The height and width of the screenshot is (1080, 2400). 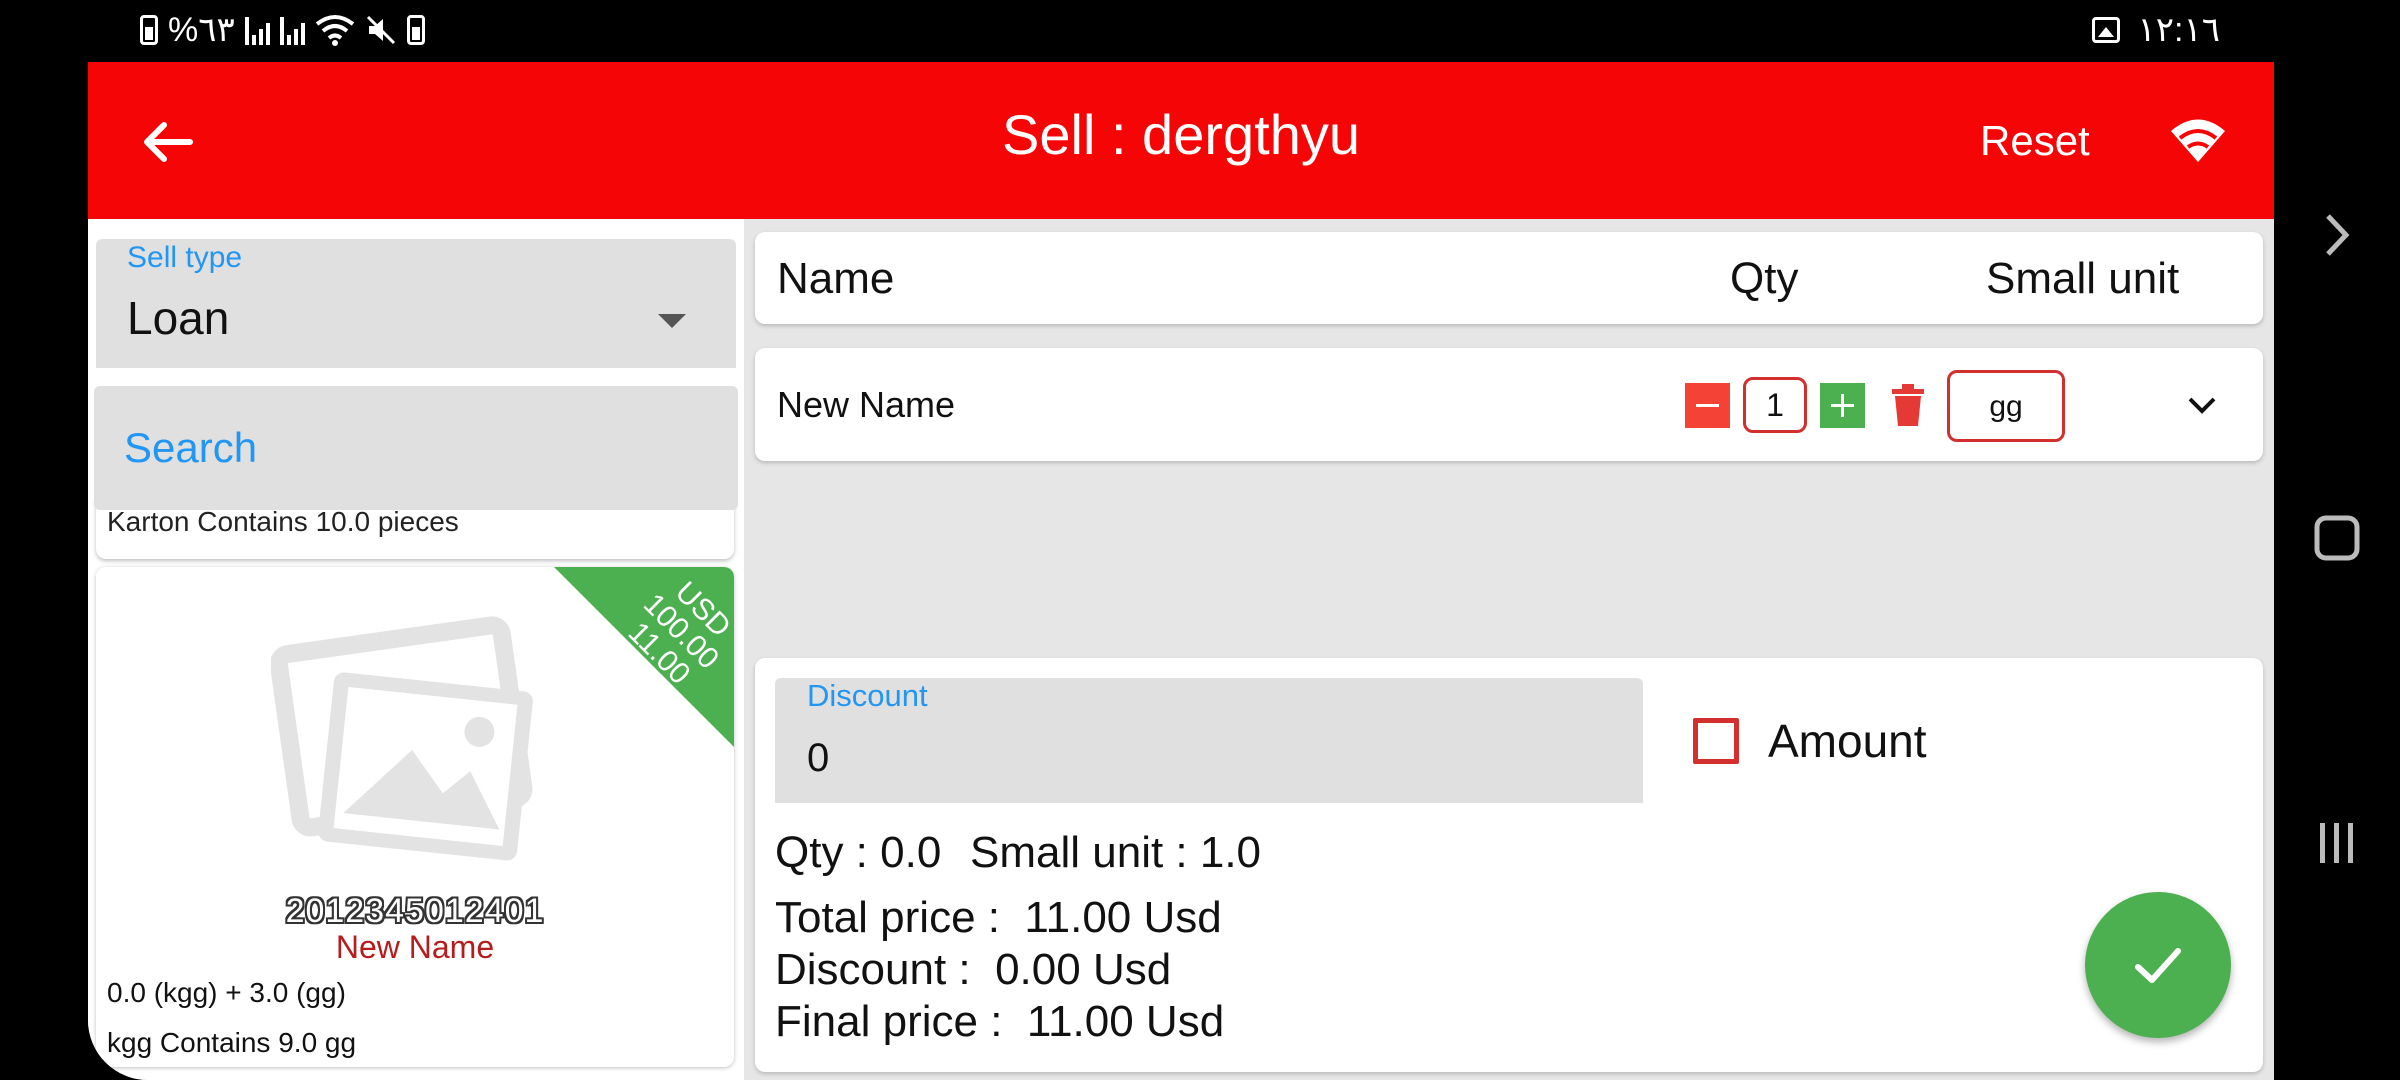 What do you see at coordinates (672, 321) in the screenshot?
I see `dropdown-caret-icon` at bounding box center [672, 321].